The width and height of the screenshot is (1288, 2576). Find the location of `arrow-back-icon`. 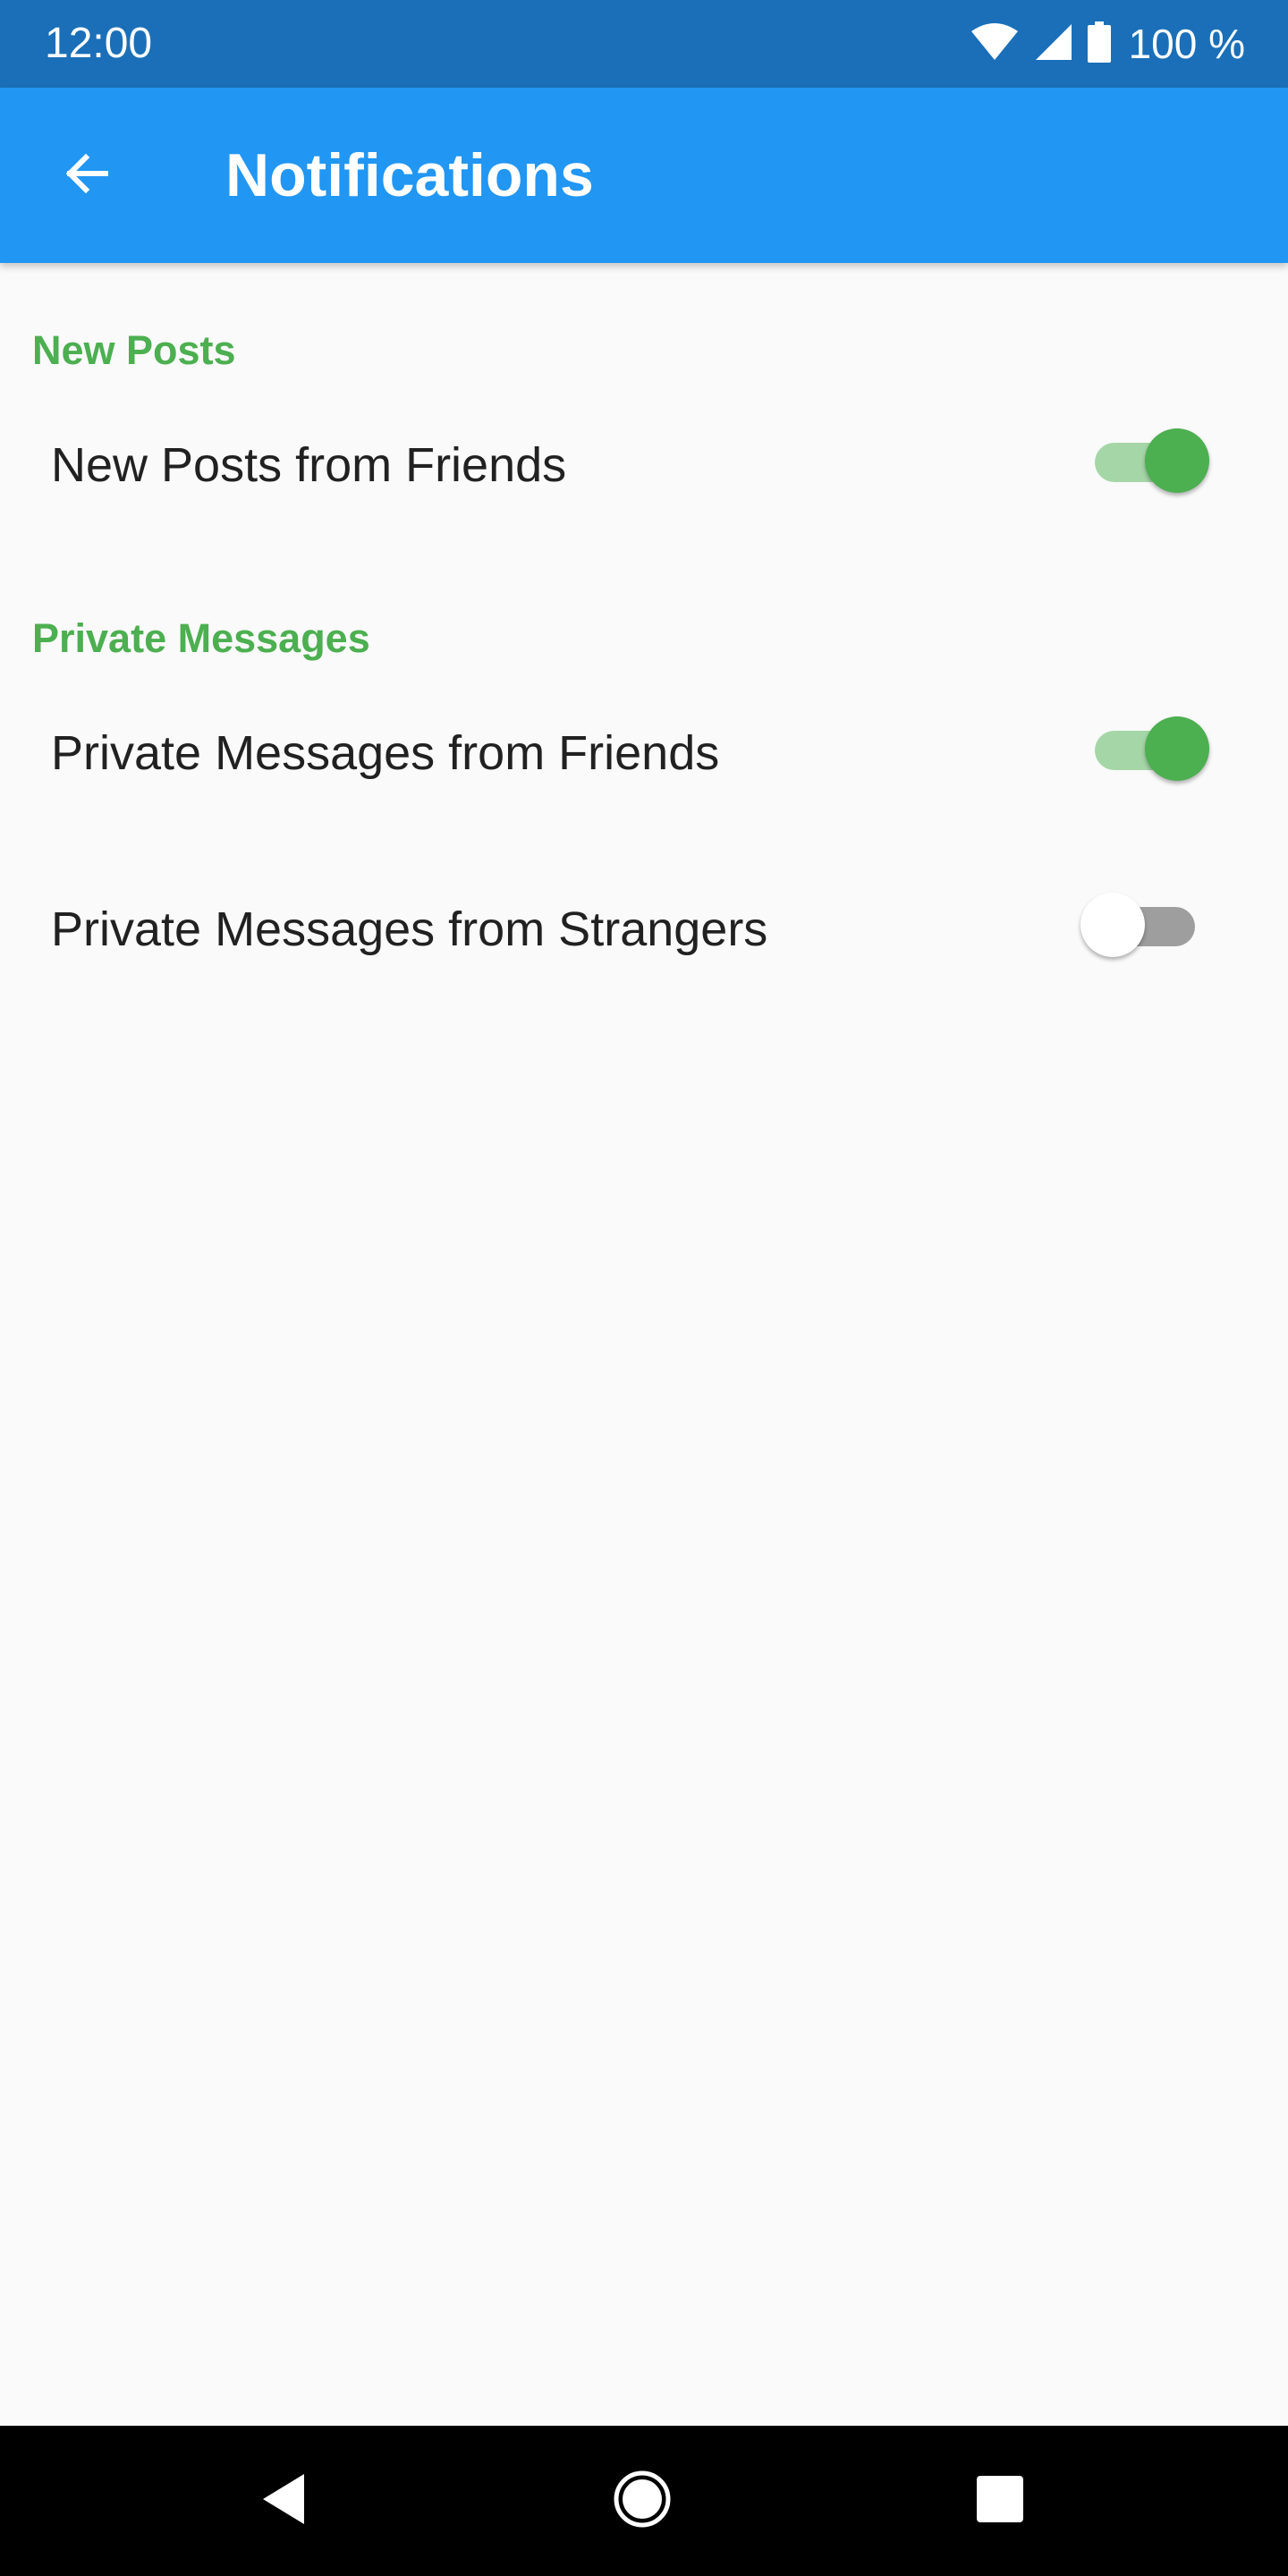

arrow-back-icon is located at coordinates (86, 176).